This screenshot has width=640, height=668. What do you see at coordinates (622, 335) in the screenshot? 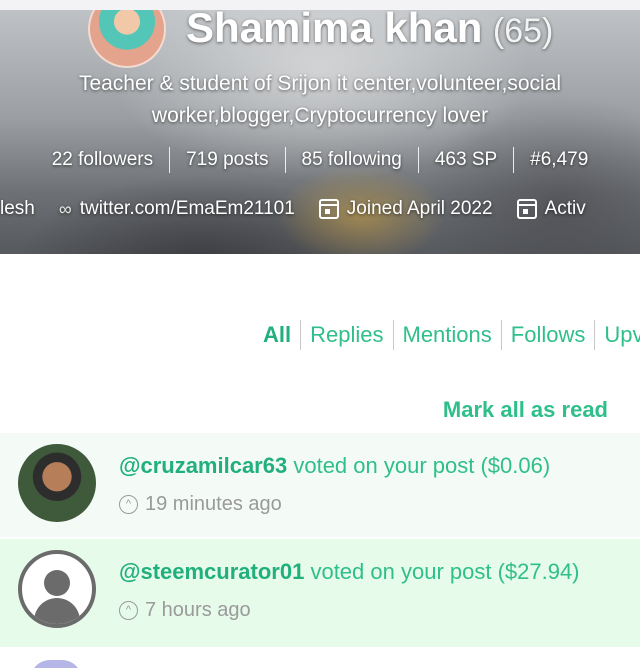
I see `tab-upvotes: Upv` at bounding box center [622, 335].